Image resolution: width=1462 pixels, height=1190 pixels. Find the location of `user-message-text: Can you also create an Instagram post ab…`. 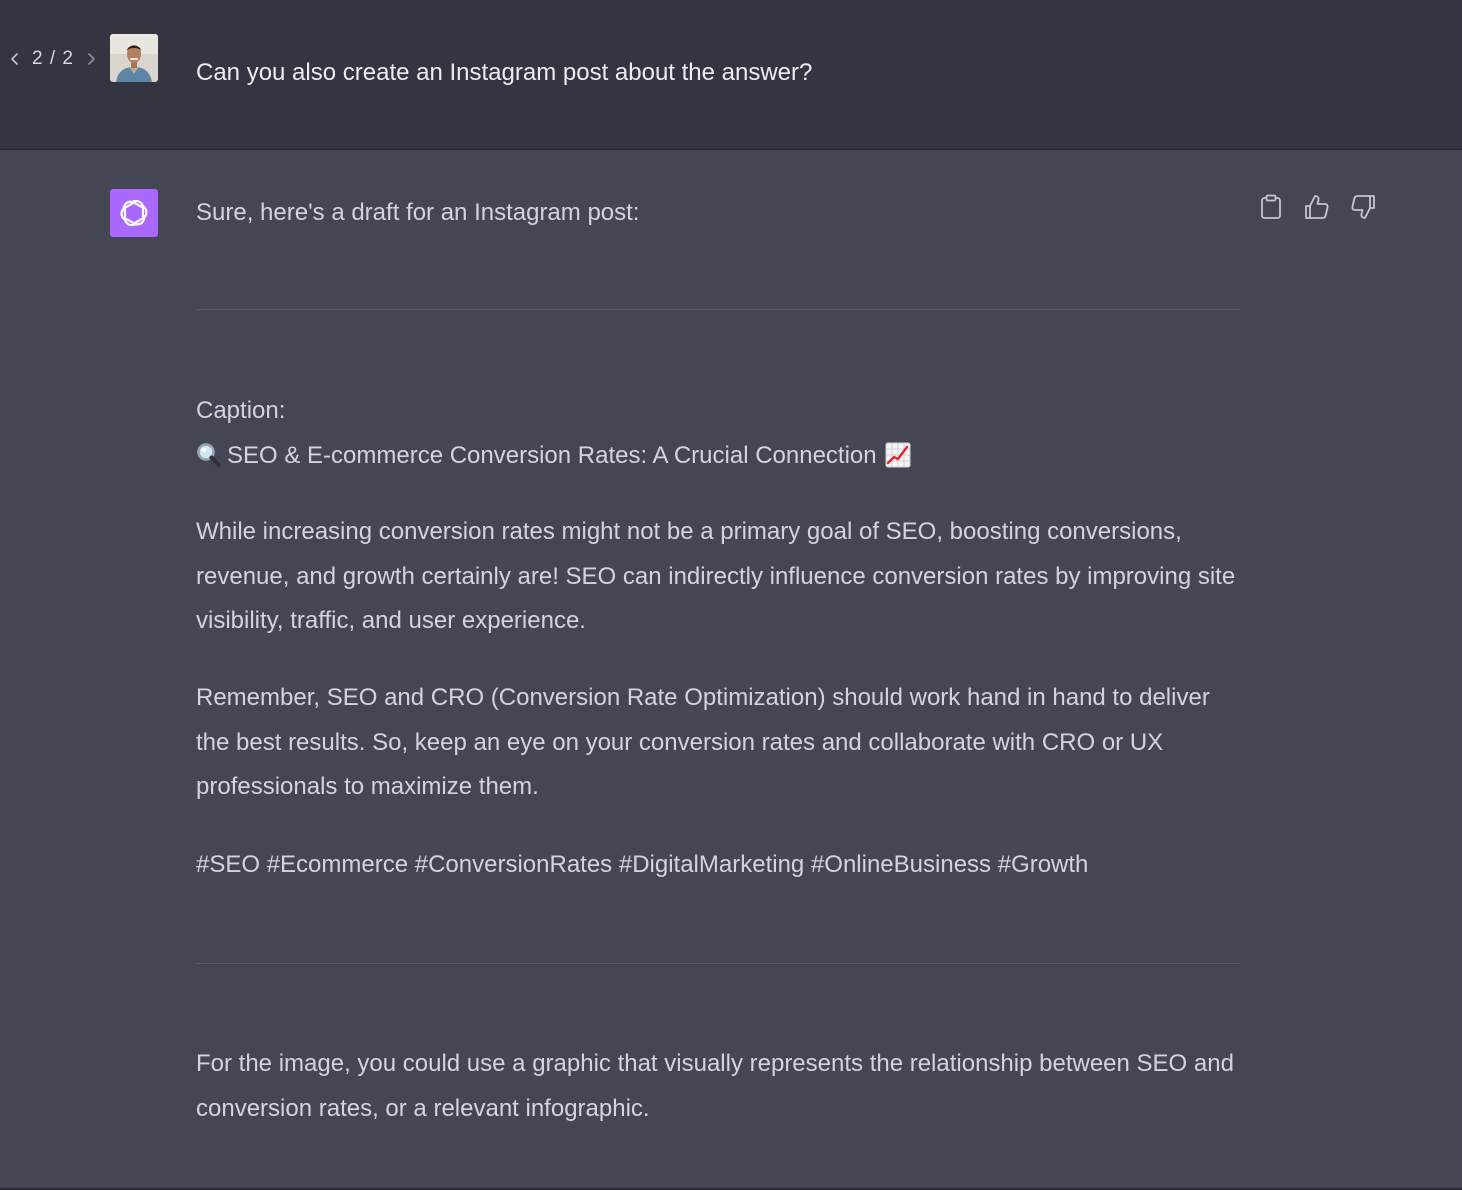

user-message-text: Can you also create an Instagram post ab… is located at coordinates (504, 72).